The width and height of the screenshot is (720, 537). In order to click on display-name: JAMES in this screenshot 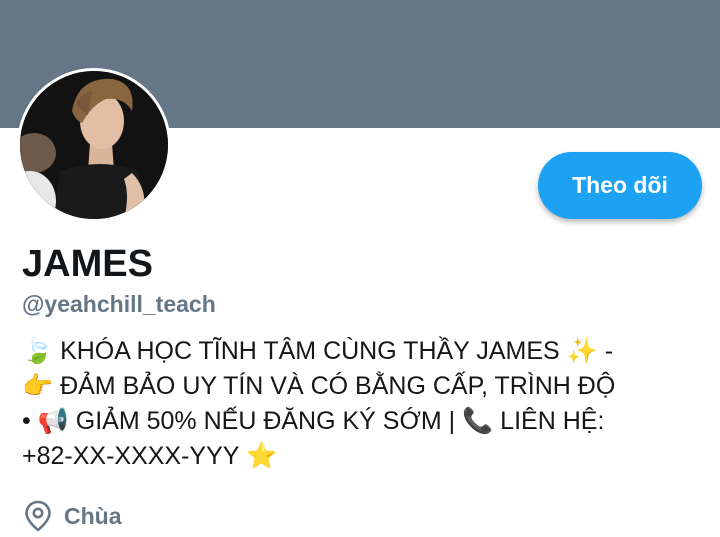, I will do `click(87, 264)`.